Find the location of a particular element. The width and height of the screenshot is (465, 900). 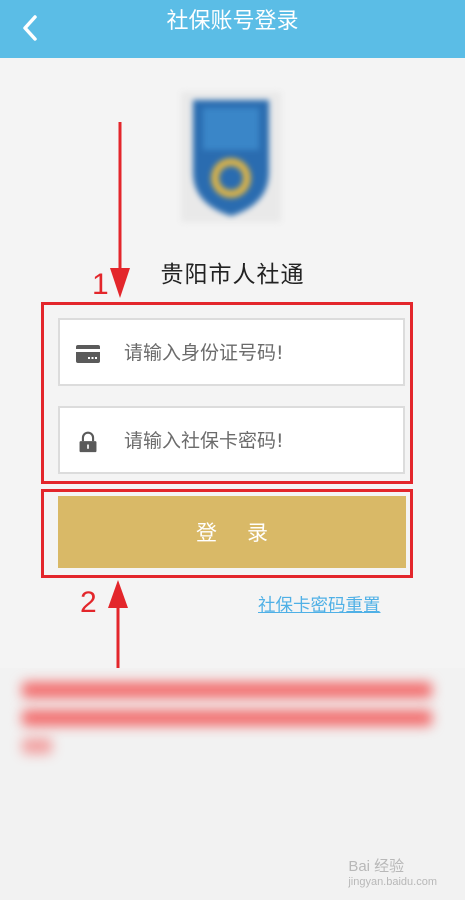

annotation-arrow-up is located at coordinates (118, 625).